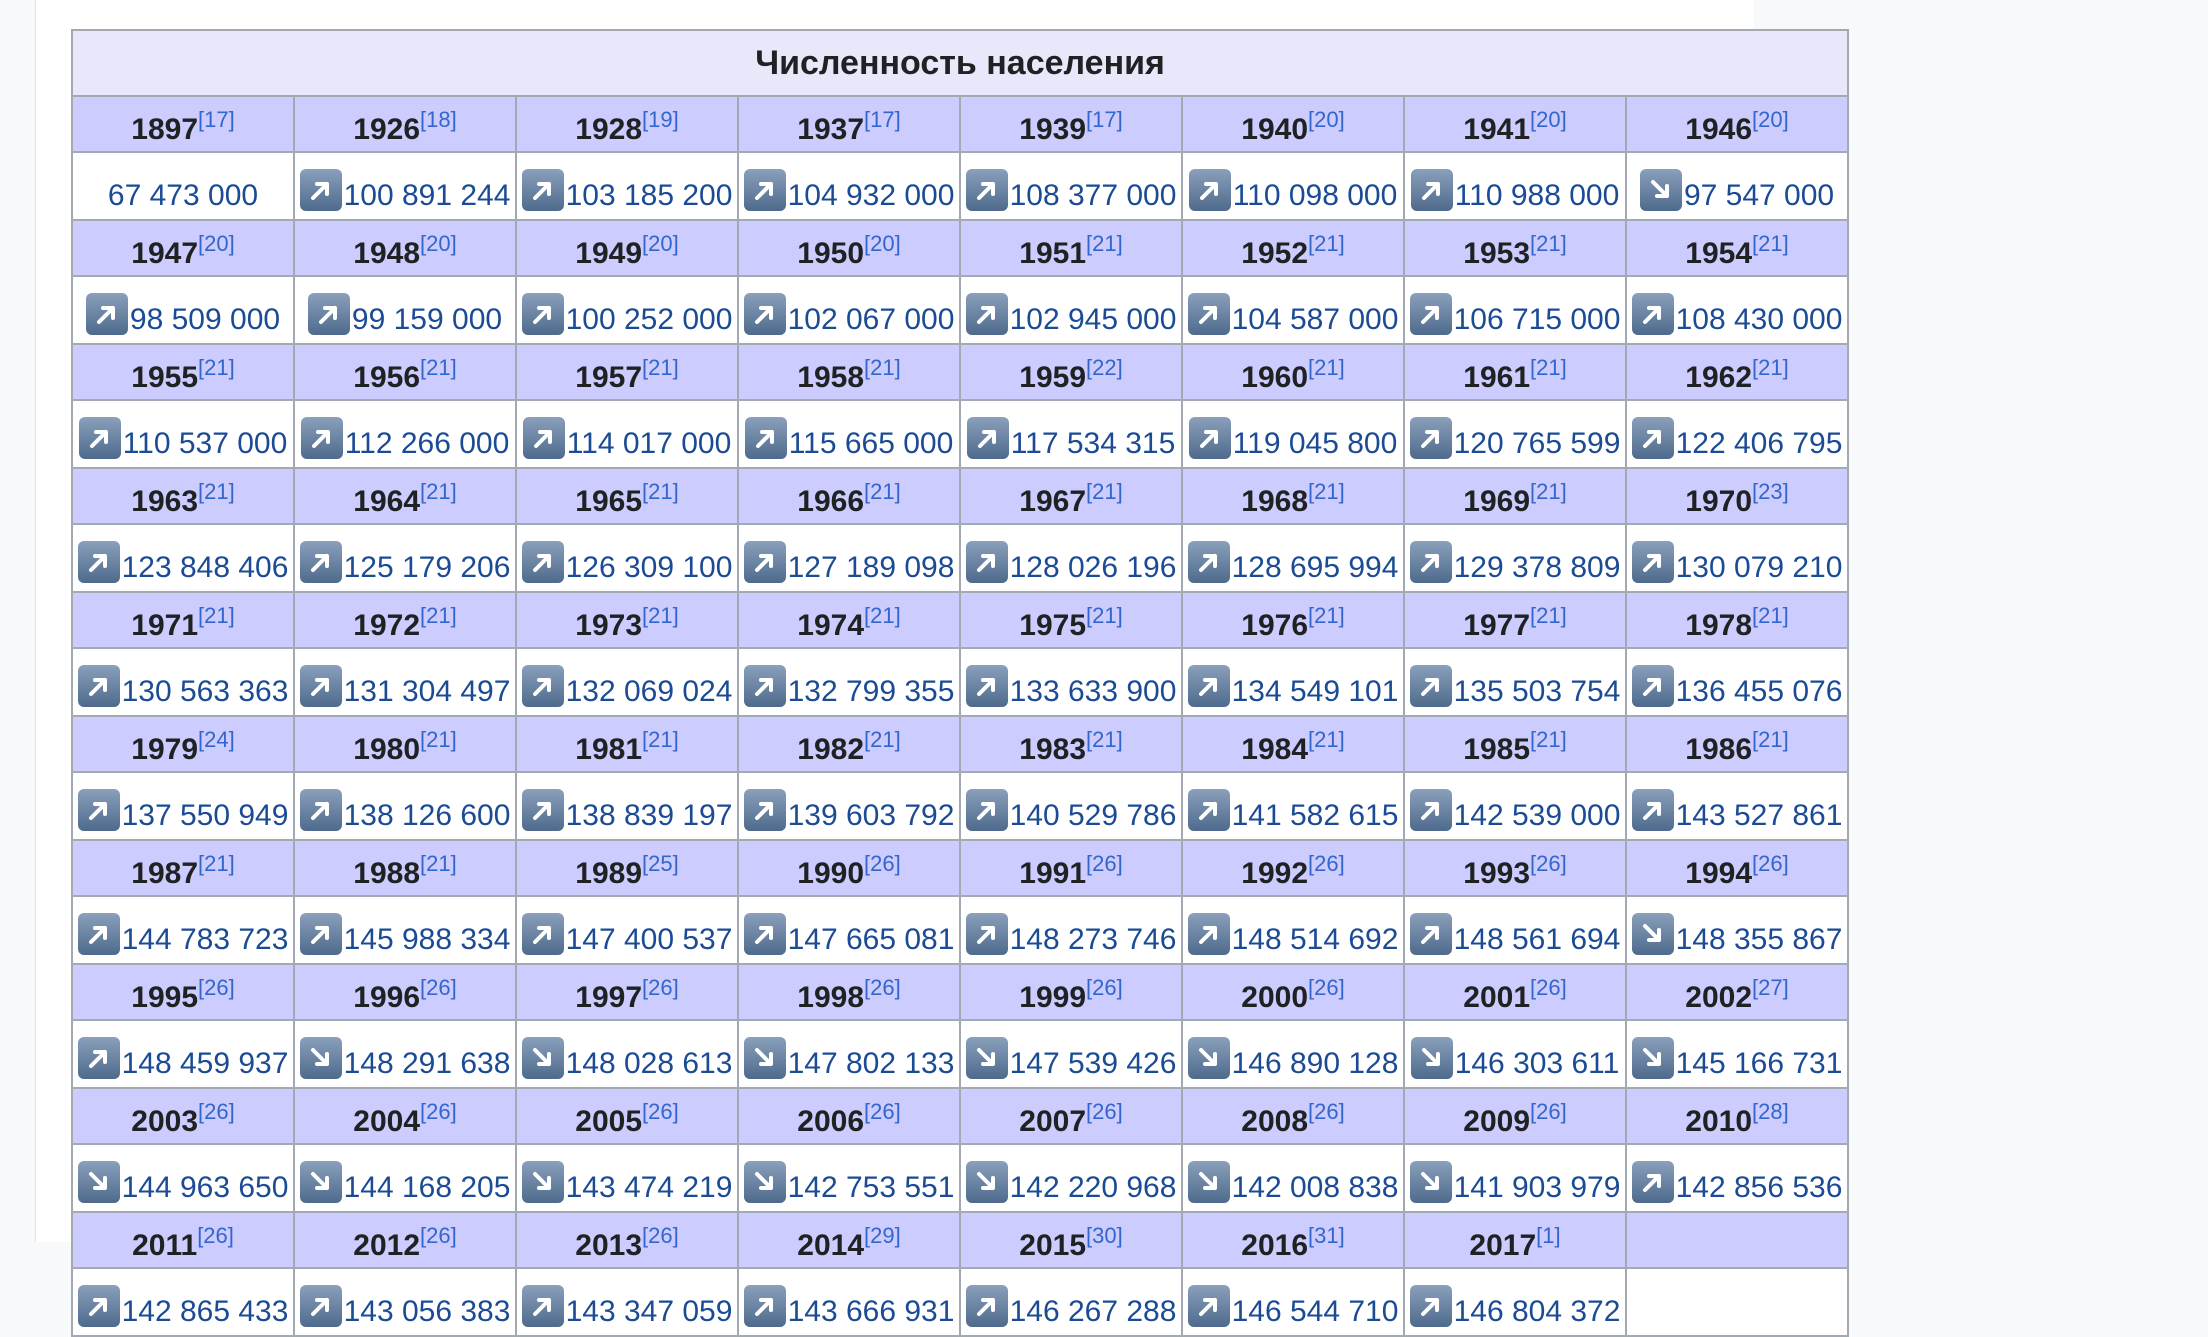 The height and width of the screenshot is (1337, 2208). Describe the element at coordinates (1770, 1111) in the screenshot. I see `reference-link: [28]` at that location.